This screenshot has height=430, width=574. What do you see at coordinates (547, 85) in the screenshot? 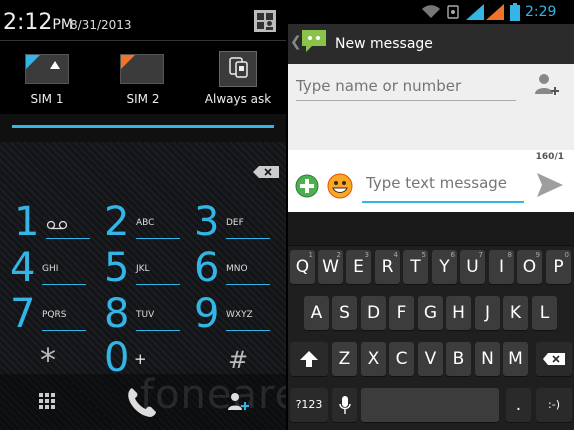
I see `add-recipient-icon` at bounding box center [547, 85].